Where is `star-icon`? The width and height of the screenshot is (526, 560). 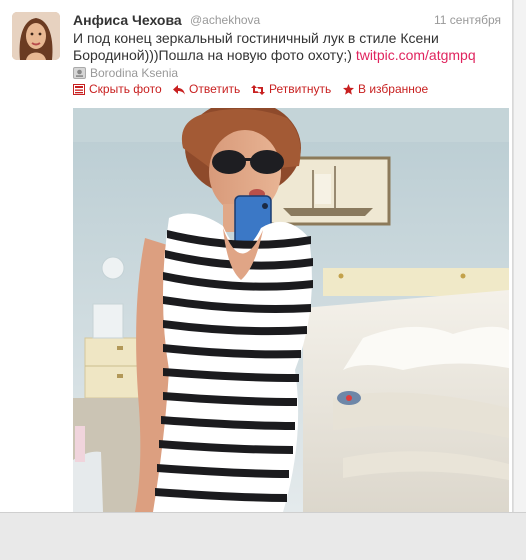 star-icon is located at coordinates (348, 91).